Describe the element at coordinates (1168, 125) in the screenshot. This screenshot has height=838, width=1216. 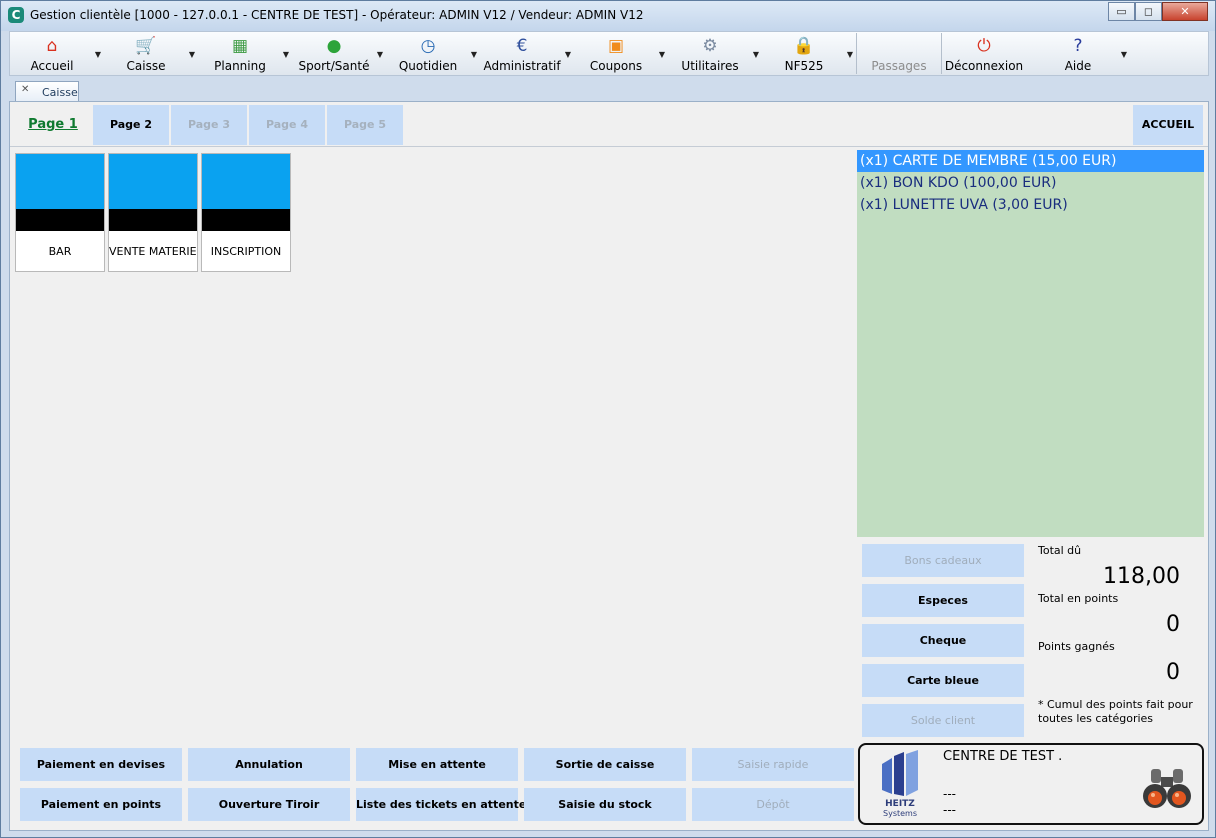
I see `accueil-button: ACCUEIL` at that location.